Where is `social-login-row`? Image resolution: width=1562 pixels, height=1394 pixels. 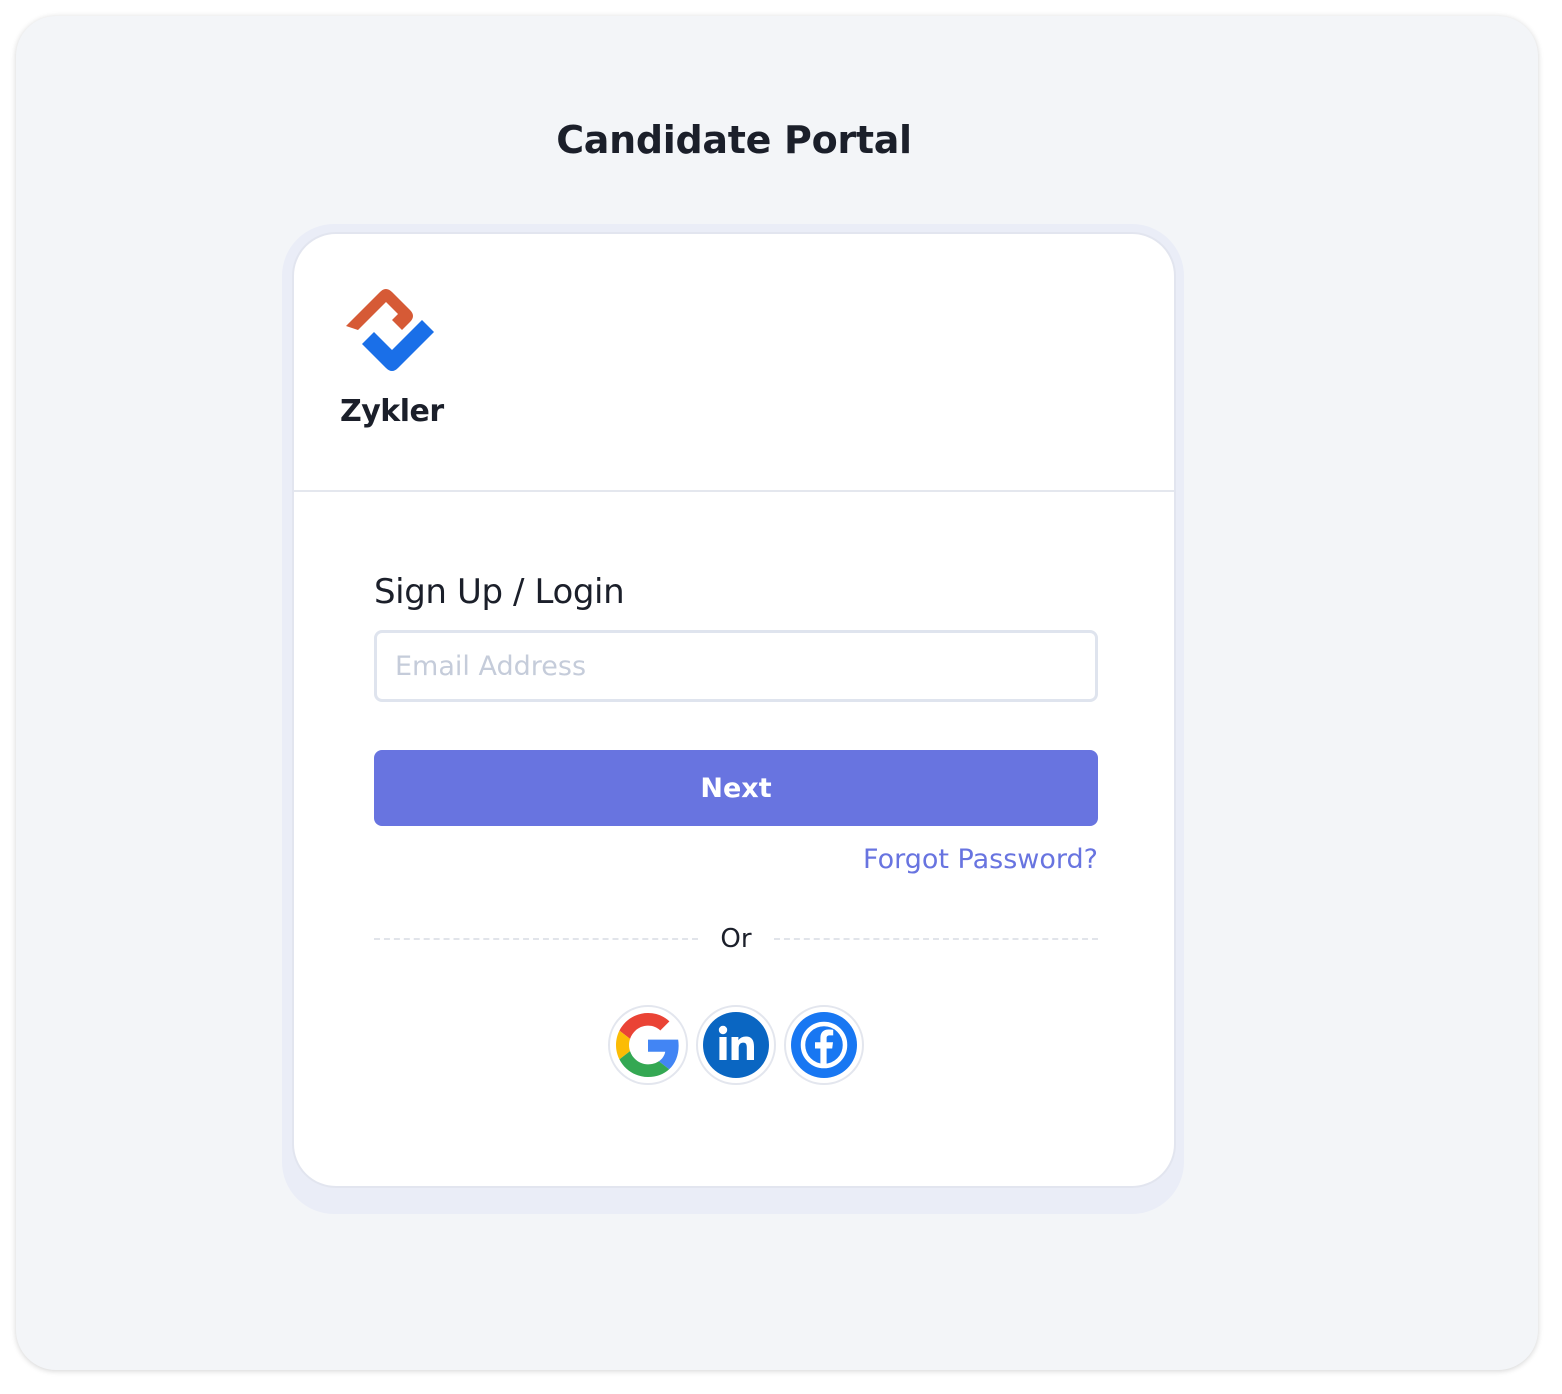 social-login-row is located at coordinates (736, 1045).